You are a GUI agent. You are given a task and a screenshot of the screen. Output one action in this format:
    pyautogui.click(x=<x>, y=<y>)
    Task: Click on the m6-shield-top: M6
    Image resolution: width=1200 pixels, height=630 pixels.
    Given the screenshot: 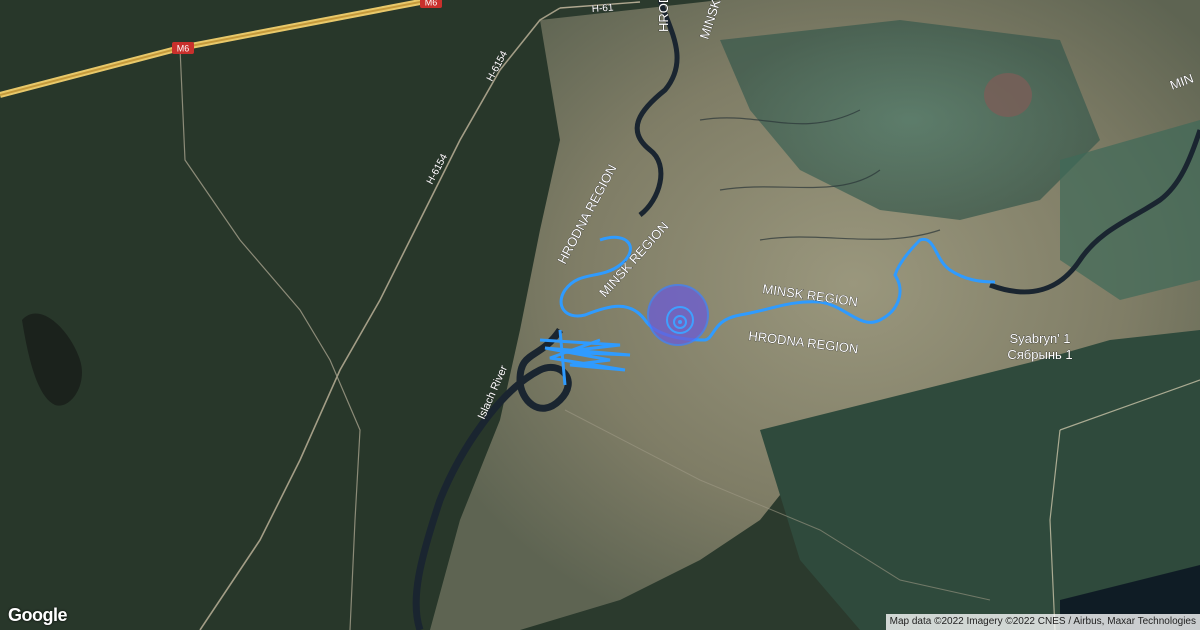 What is the action you would take?
    pyautogui.click(x=431, y=4)
    